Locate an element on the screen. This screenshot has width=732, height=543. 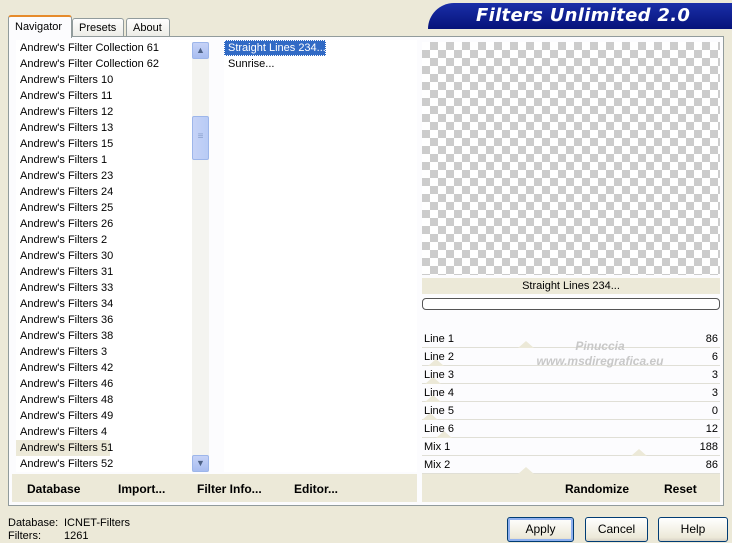
category-item: Andrew's Filters 34 is located at coordinates (112, 304).